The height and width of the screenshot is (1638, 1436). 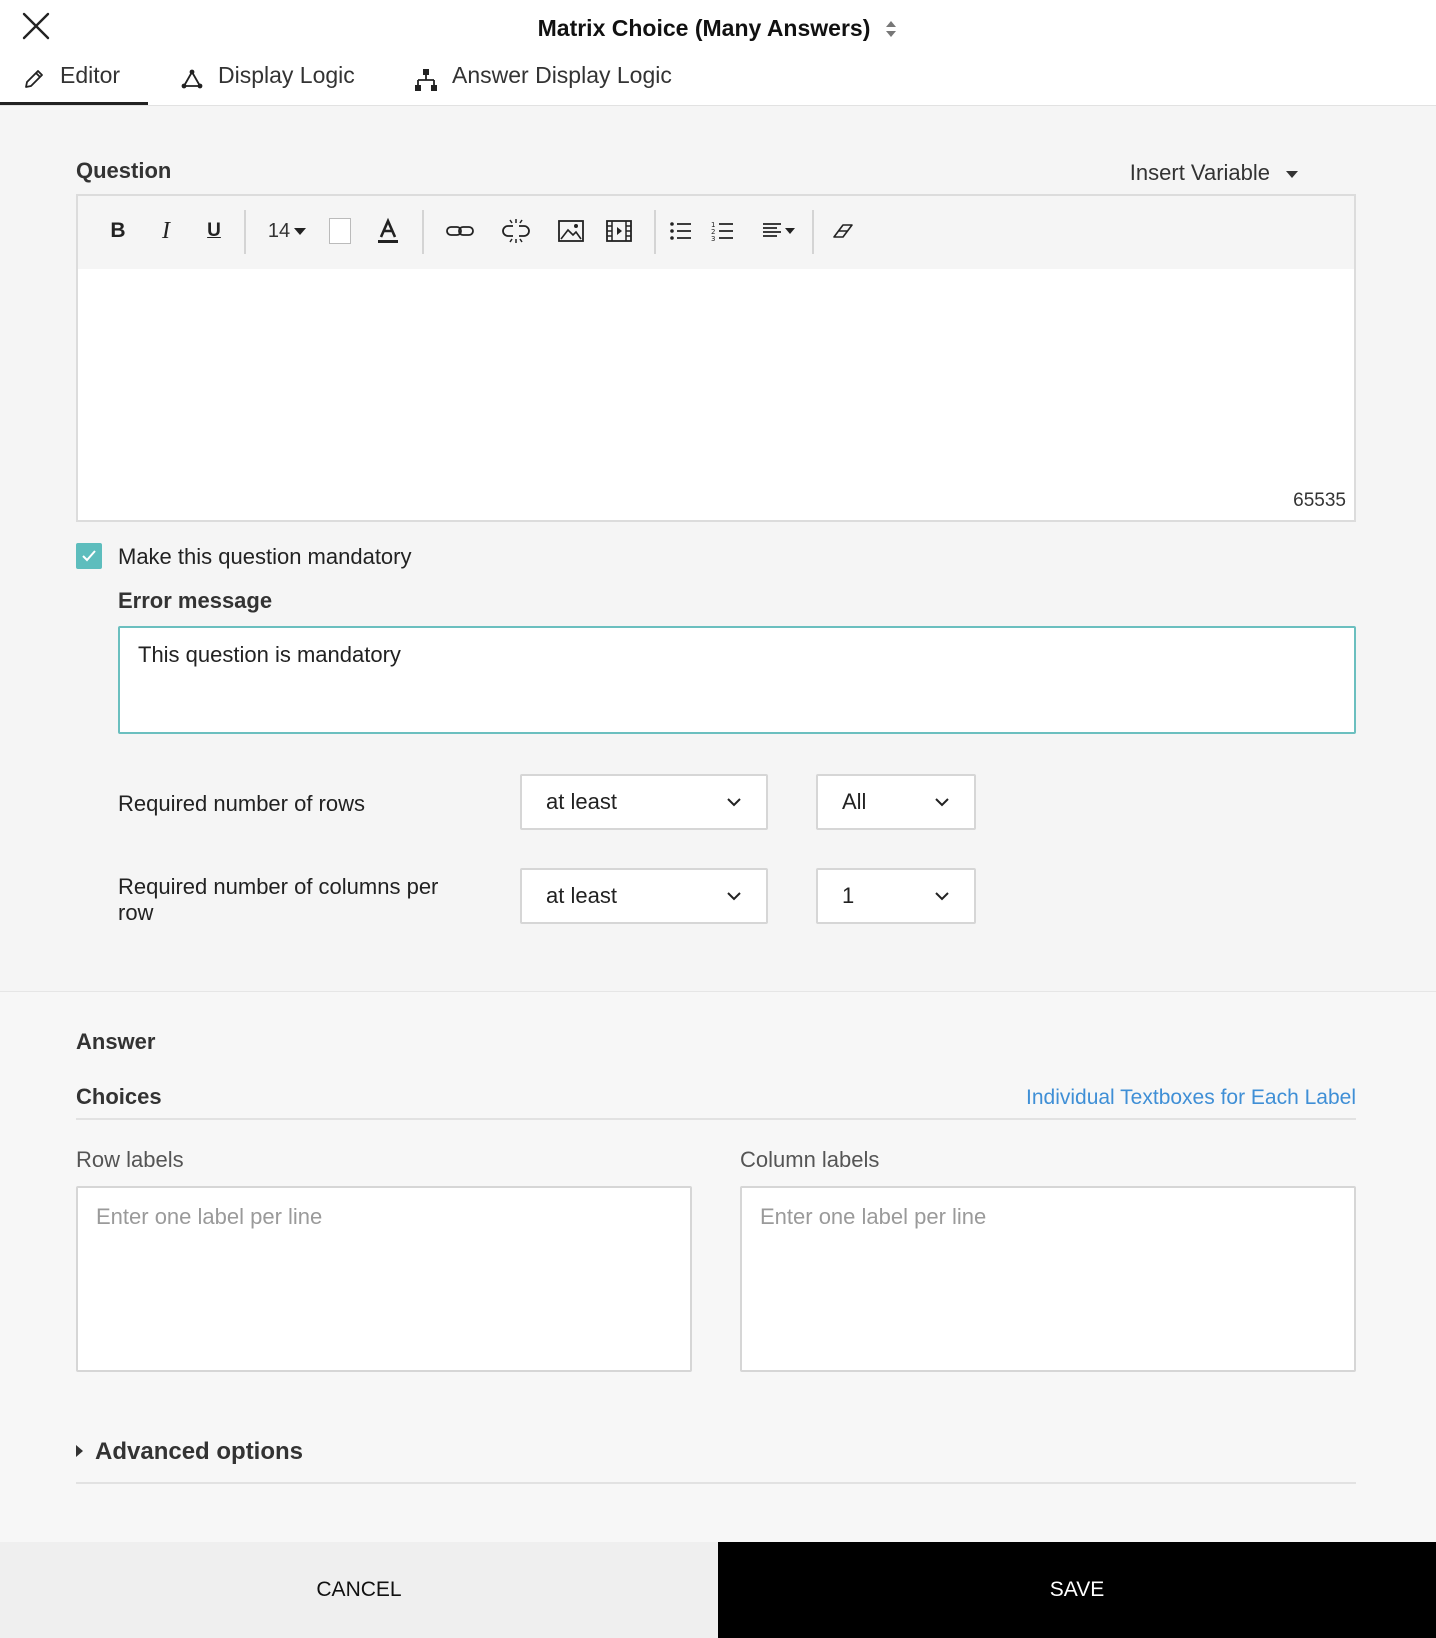 I want to click on tab-answer-display-logic-label: Answer Display Logic, so click(x=562, y=75).